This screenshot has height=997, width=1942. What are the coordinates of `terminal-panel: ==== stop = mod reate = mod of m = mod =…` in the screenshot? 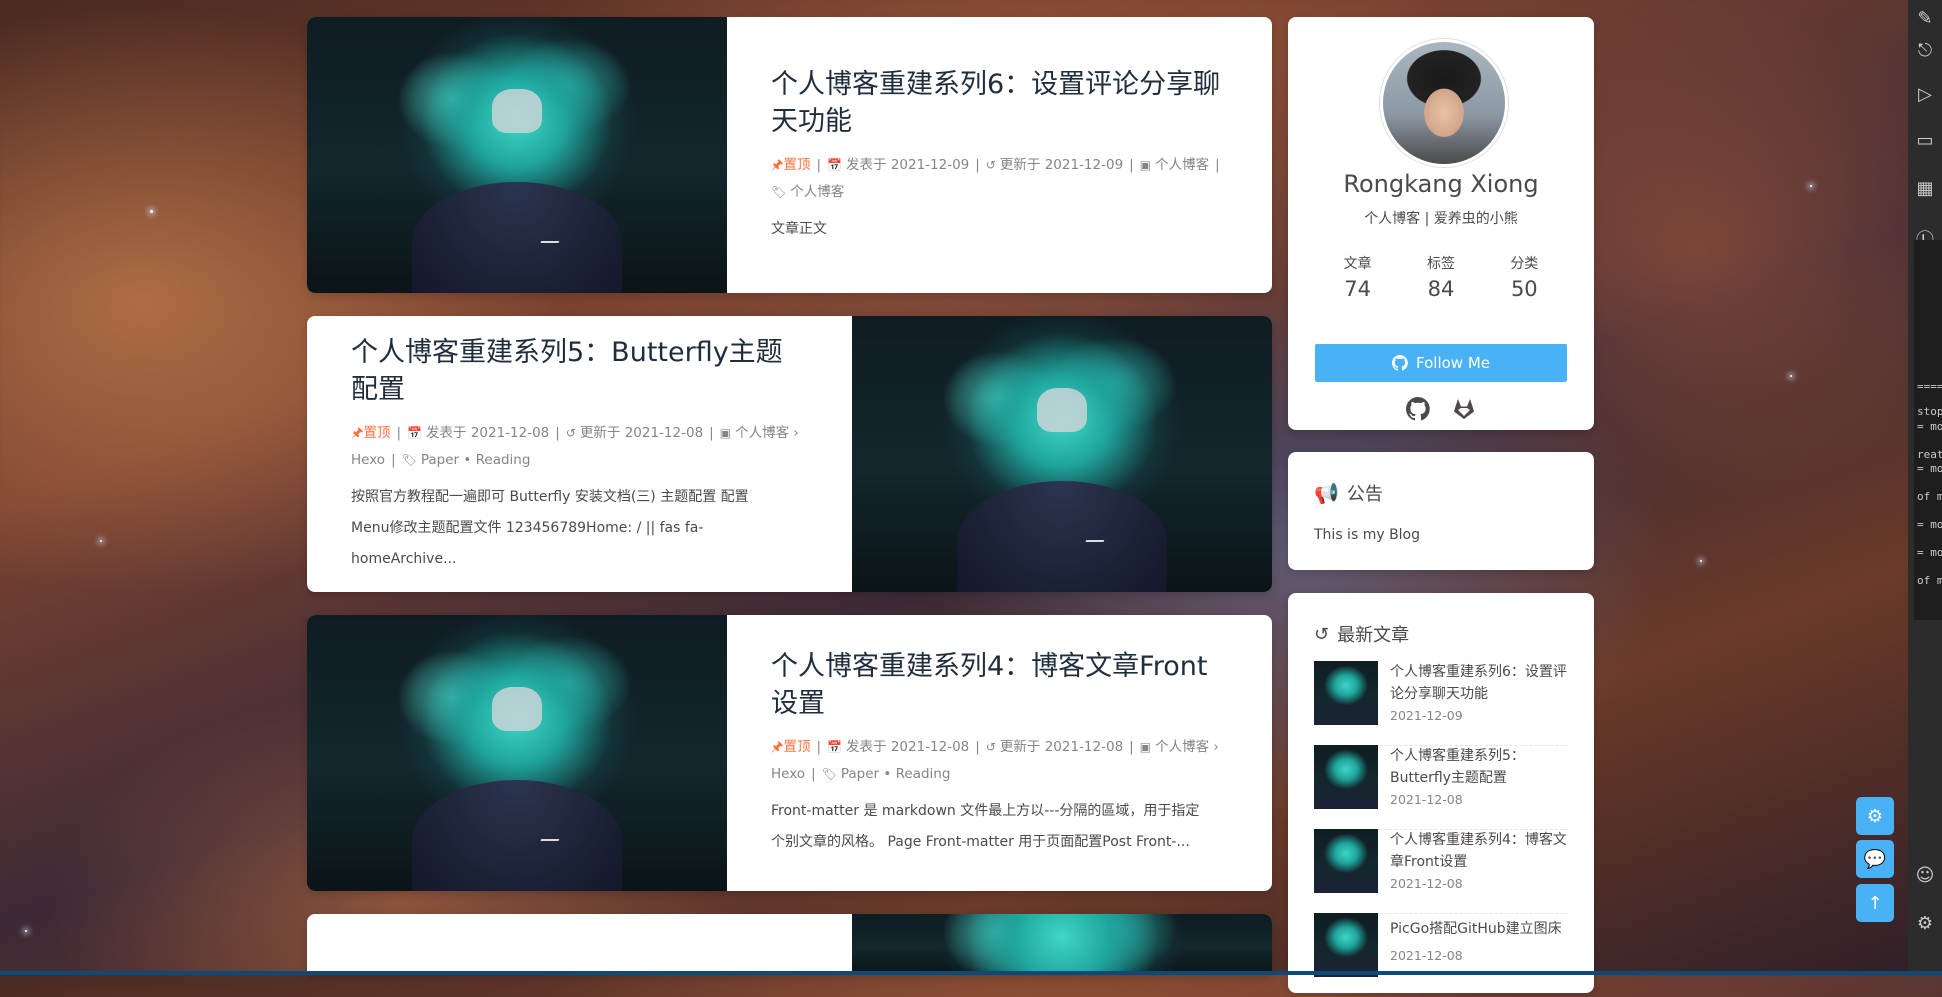 It's located at (1928, 430).